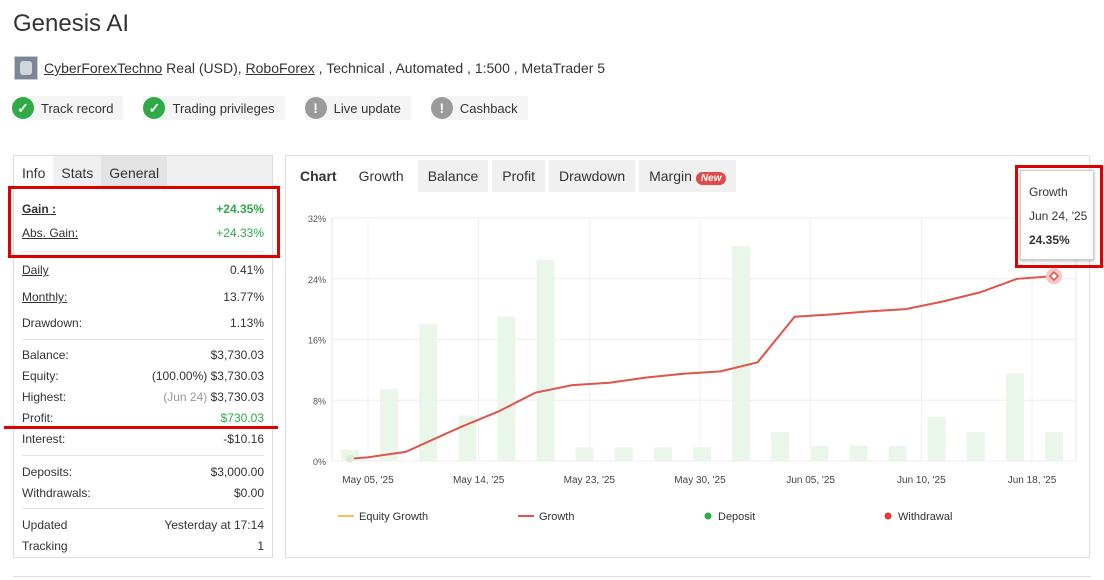 The width and height of the screenshot is (1104, 580). Describe the element at coordinates (243, 297) in the screenshot. I see `monthly-value: 13.77%` at that location.